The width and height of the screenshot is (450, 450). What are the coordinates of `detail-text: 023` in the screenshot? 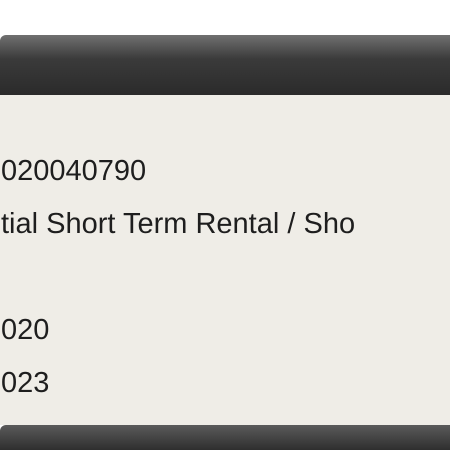 It's located at (25, 383).